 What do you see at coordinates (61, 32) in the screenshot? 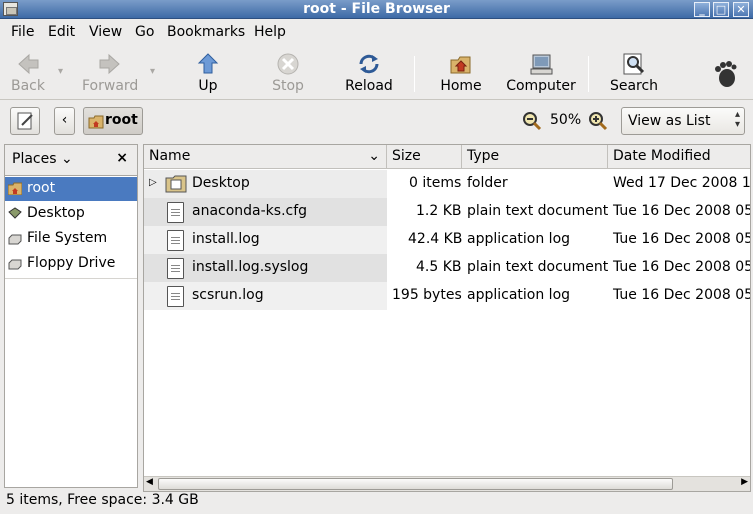
I see `menu-edit: Edit` at bounding box center [61, 32].